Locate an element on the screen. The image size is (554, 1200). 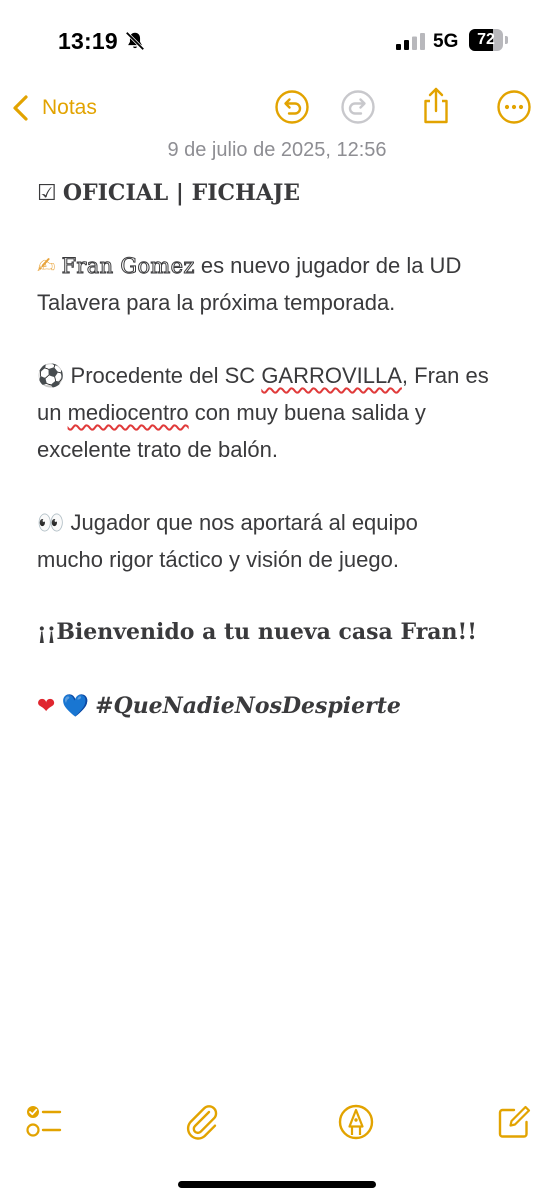
network-type: 5G is located at coordinates (446, 41).